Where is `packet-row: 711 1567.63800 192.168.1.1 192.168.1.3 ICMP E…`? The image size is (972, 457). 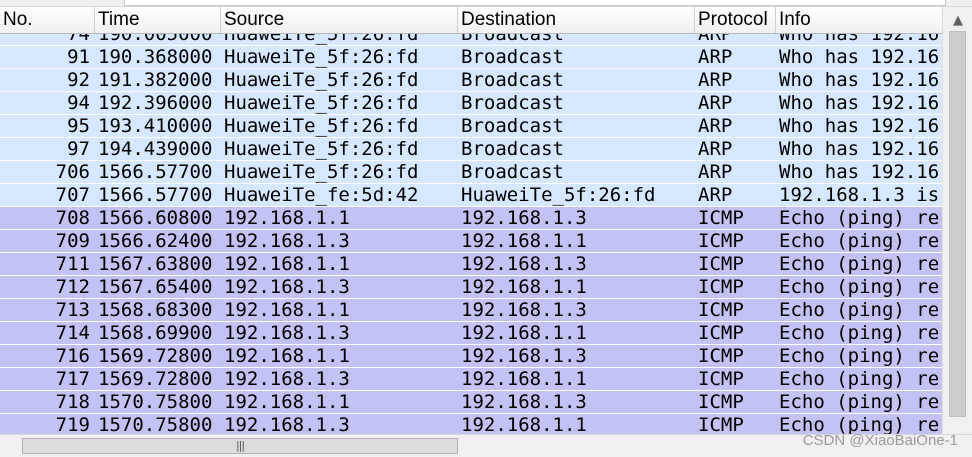
packet-row: 711 1567.63800 192.168.1.1 192.168.1.3 ICMP E… is located at coordinates (471, 264).